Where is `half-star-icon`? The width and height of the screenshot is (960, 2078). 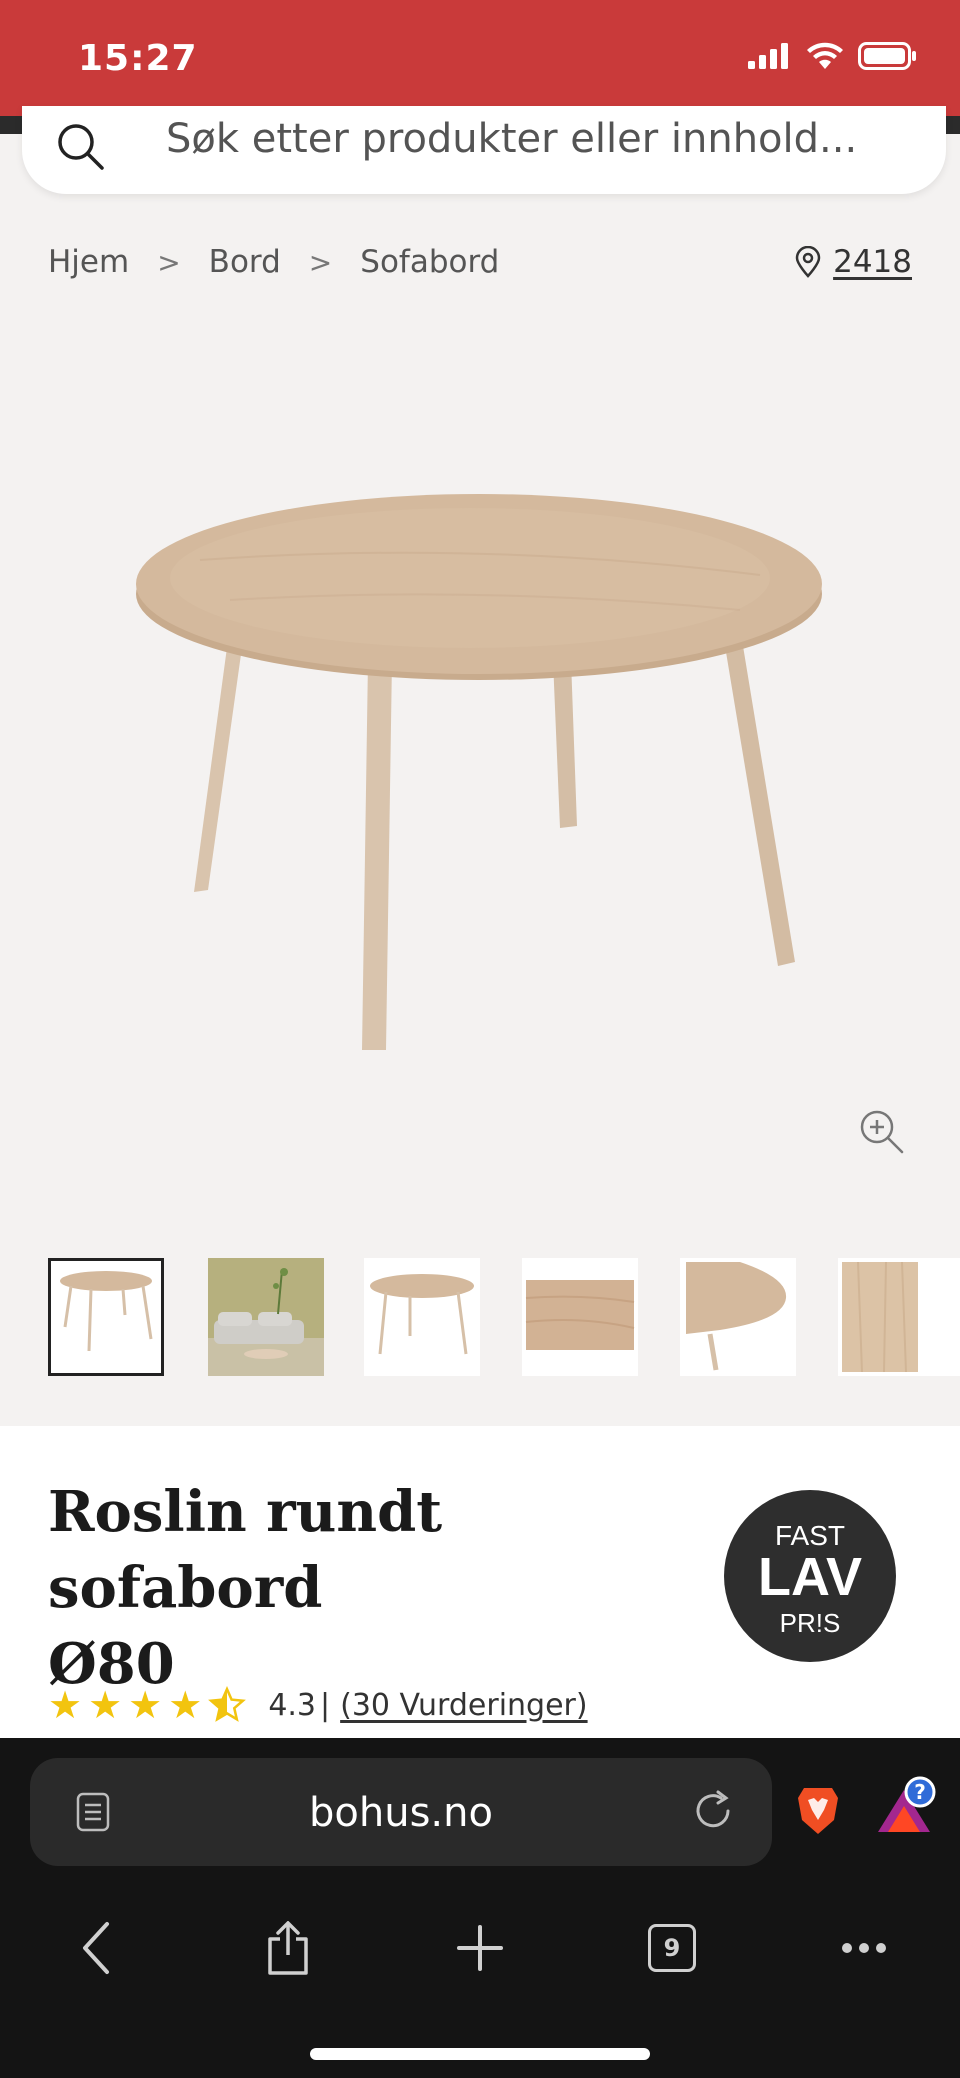 half-star-icon is located at coordinates (227, 1704).